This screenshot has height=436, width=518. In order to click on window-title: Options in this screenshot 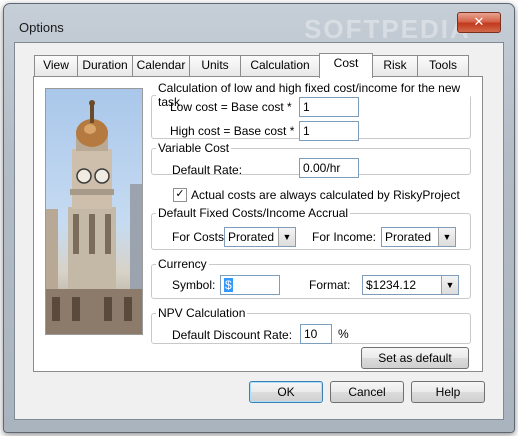, I will do `click(41, 27)`.